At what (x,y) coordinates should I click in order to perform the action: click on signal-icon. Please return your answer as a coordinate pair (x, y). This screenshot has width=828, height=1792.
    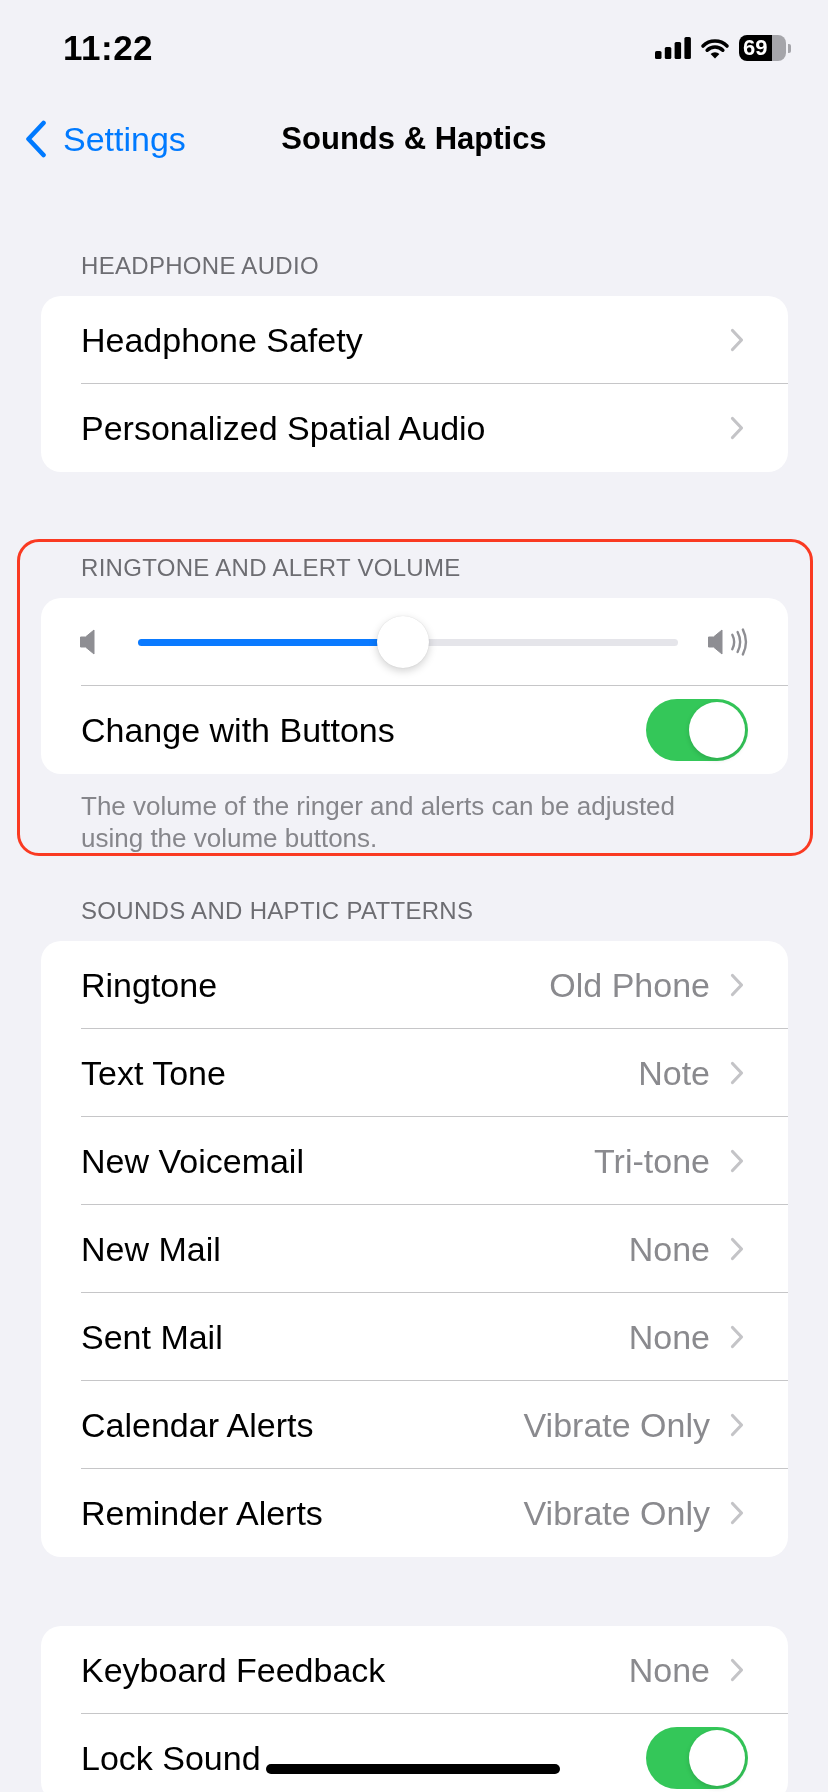
    Looking at the image, I should click on (673, 48).